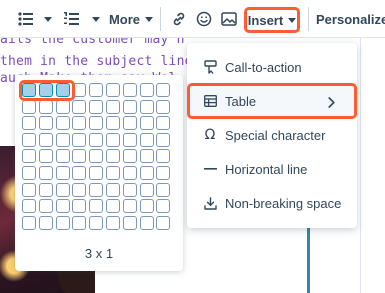 The height and width of the screenshot is (293, 385). What do you see at coordinates (210, 135) in the screenshot?
I see `omega-icon: Ω` at bounding box center [210, 135].